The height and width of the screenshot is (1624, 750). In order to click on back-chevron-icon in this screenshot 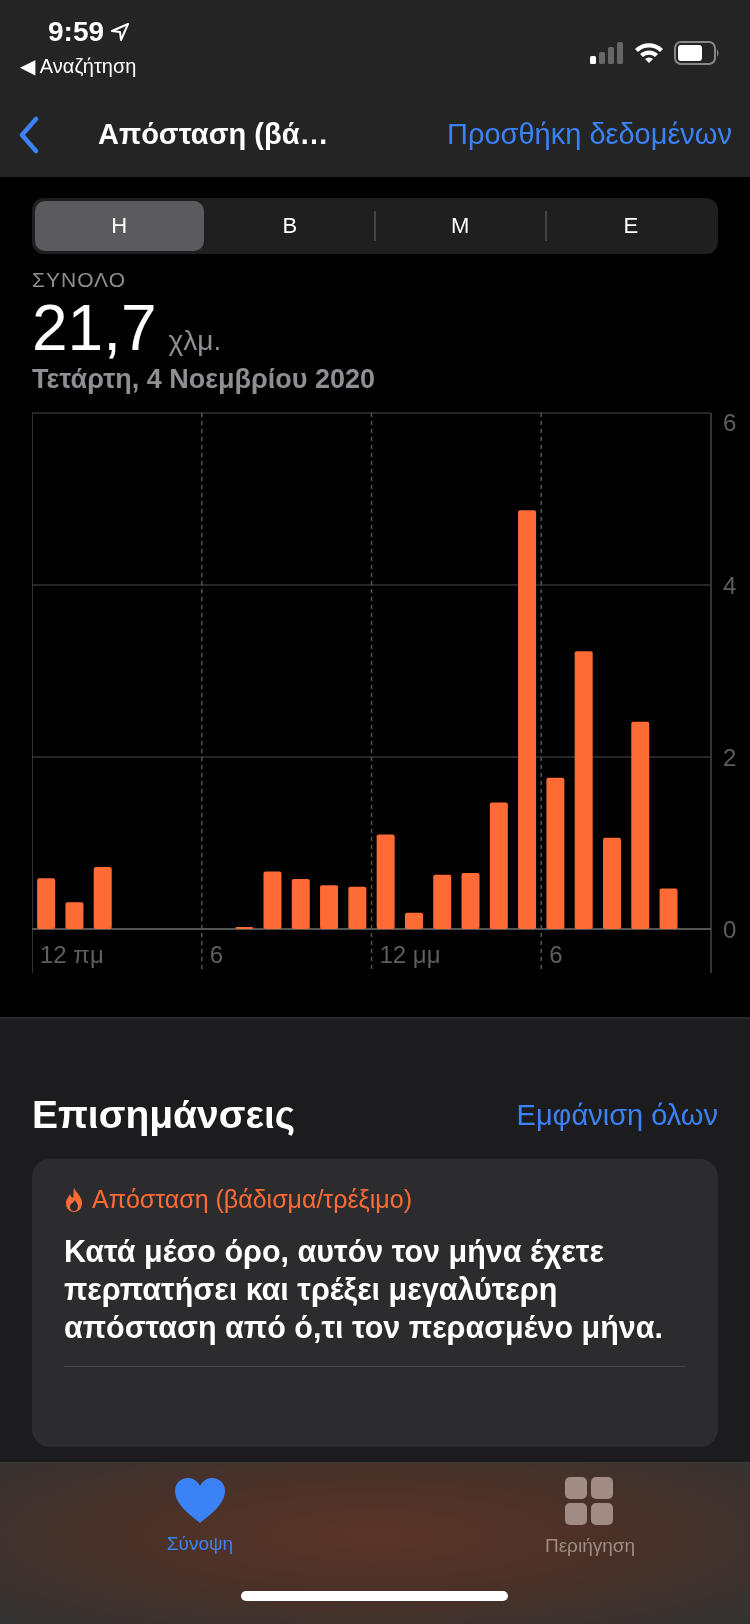, I will do `click(29, 134)`.